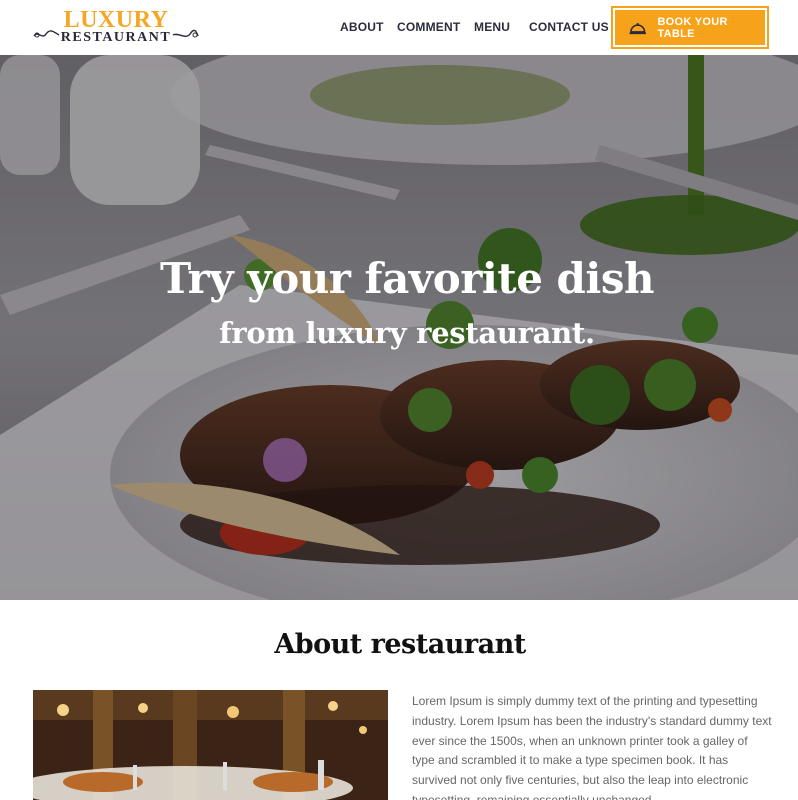  I want to click on restaurant-interior-image, so click(210, 745).